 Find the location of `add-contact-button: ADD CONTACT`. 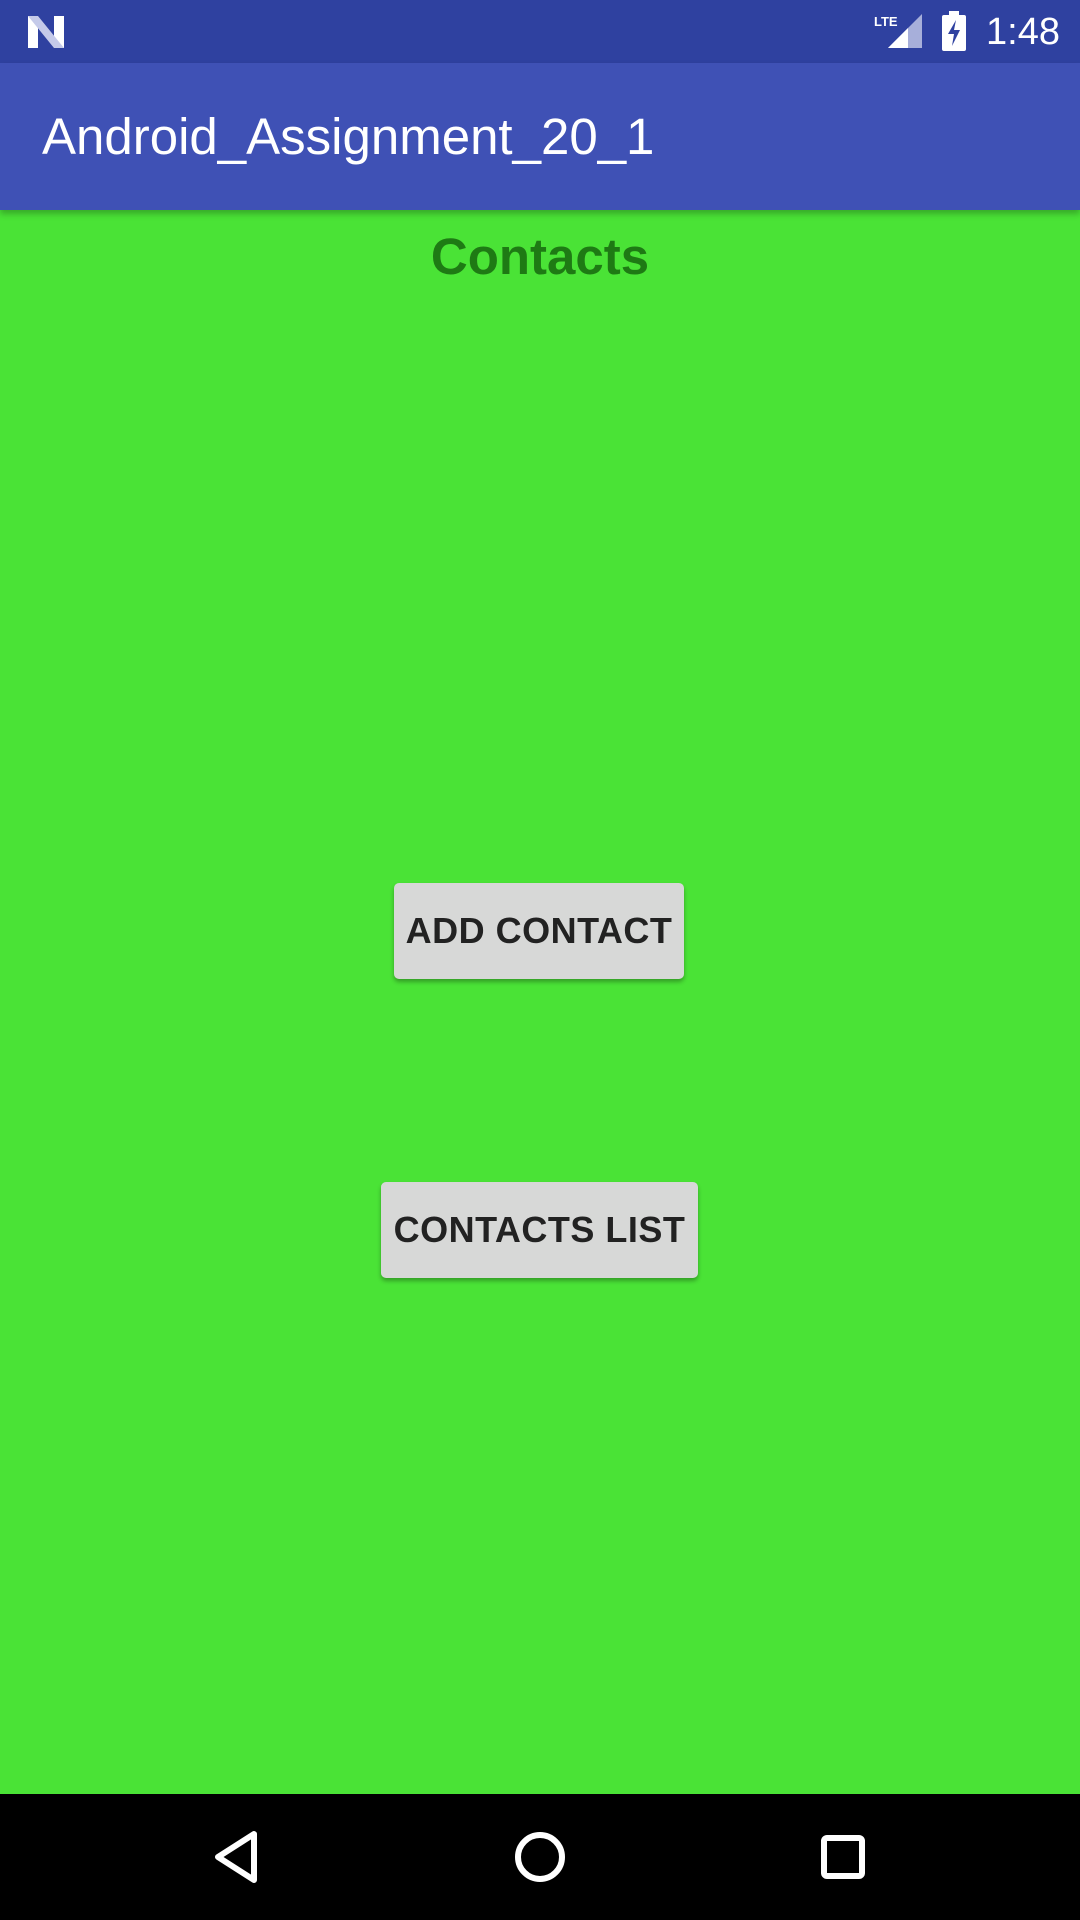

add-contact-button: ADD CONTACT is located at coordinates (539, 931).